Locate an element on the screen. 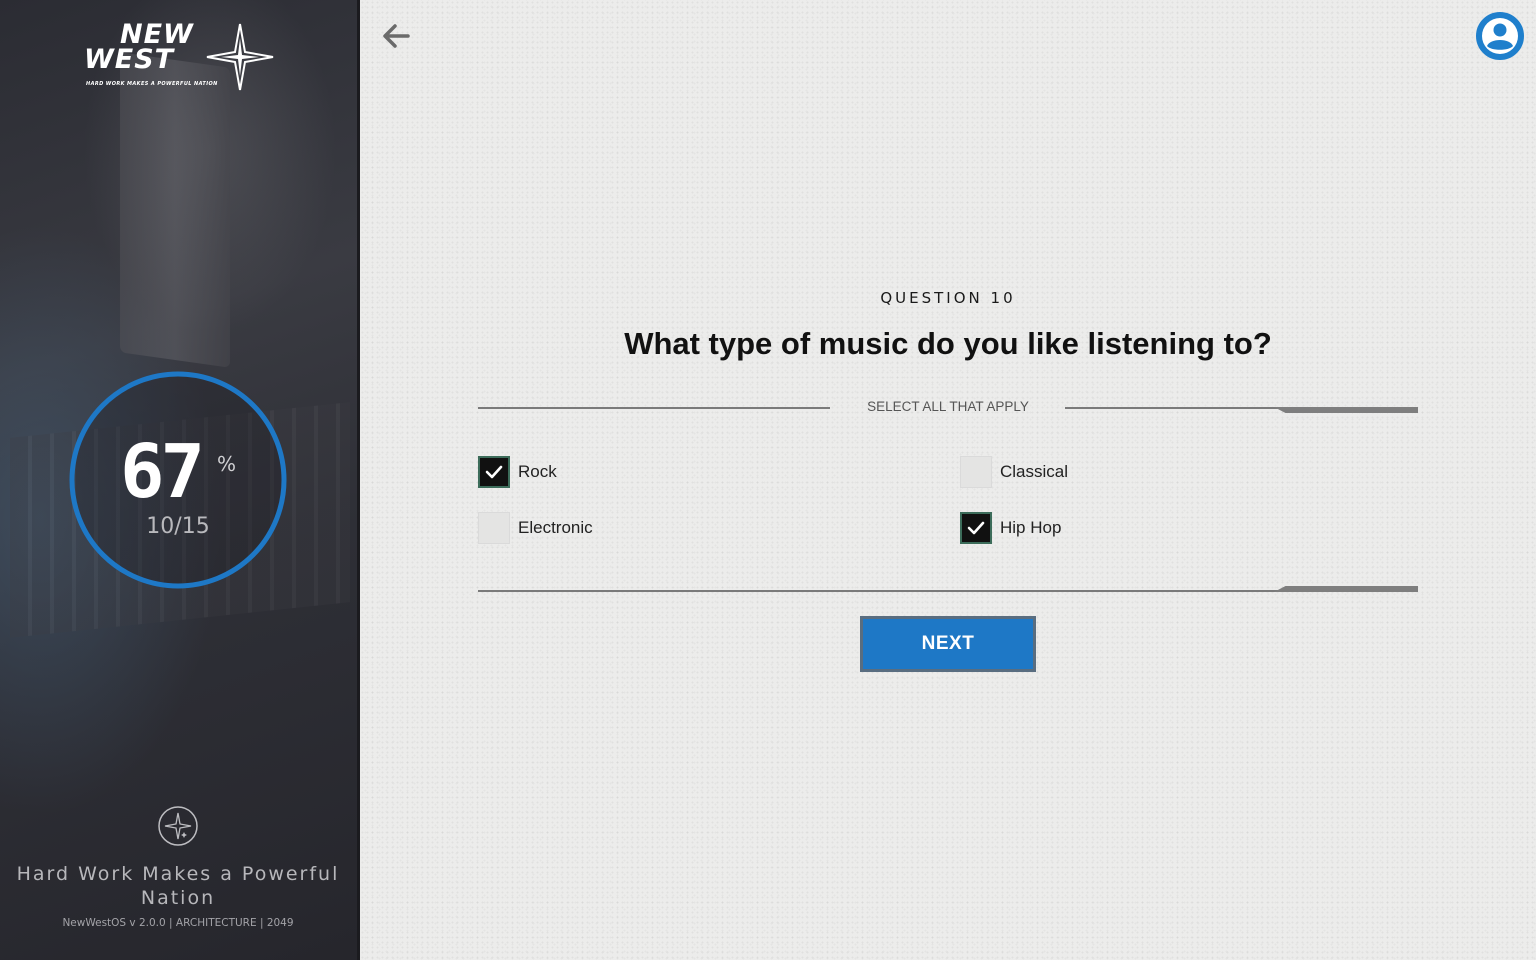 The height and width of the screenshot is (960, 1536). progress-count: 10/15 is located at coordinates (178, 526).